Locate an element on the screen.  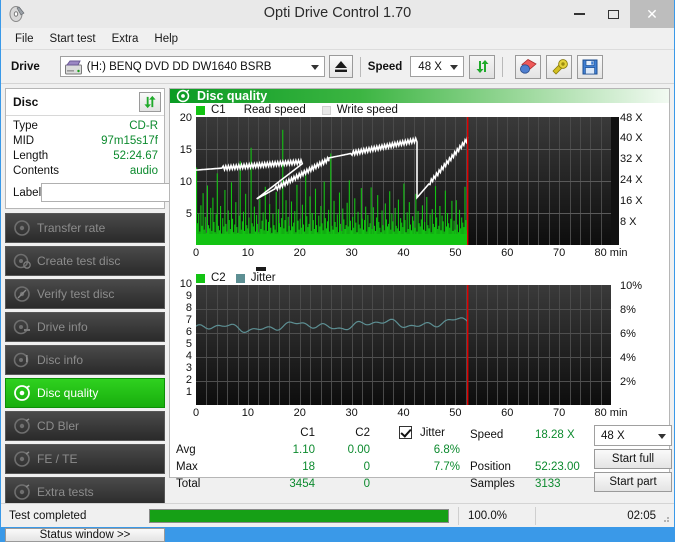
sidebar-item-label: Disc quality is located at coordinates (68, 393).